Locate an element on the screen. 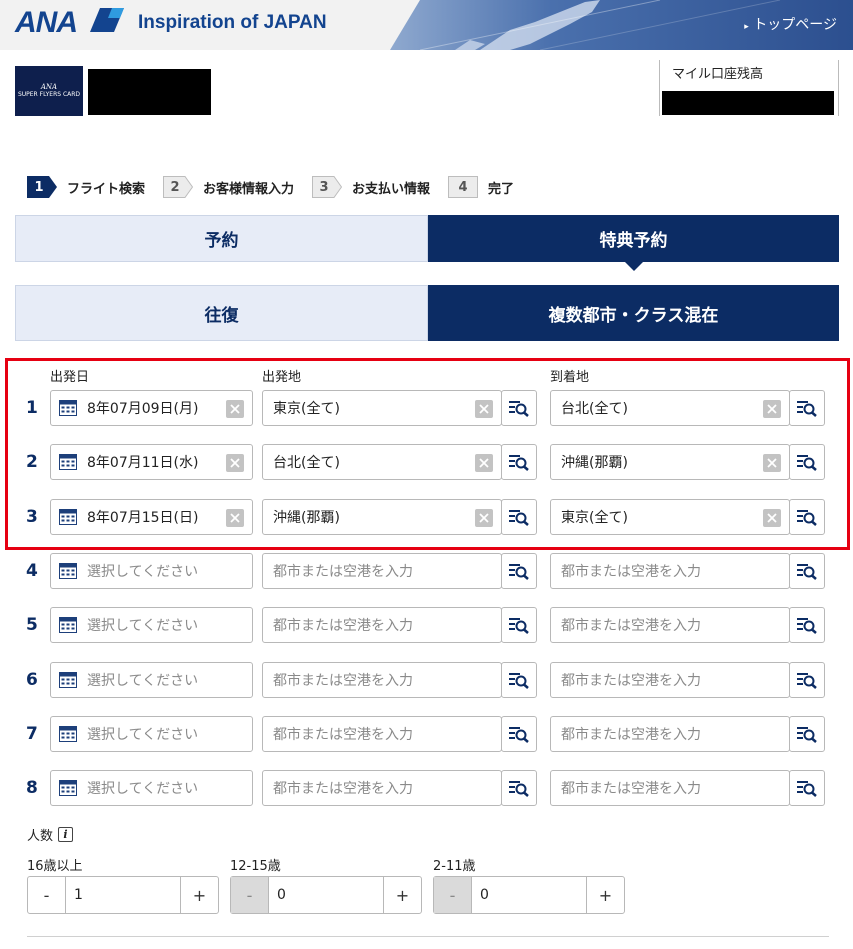  child-count-stepper: - 0 + is located at coordinates (529, 895).